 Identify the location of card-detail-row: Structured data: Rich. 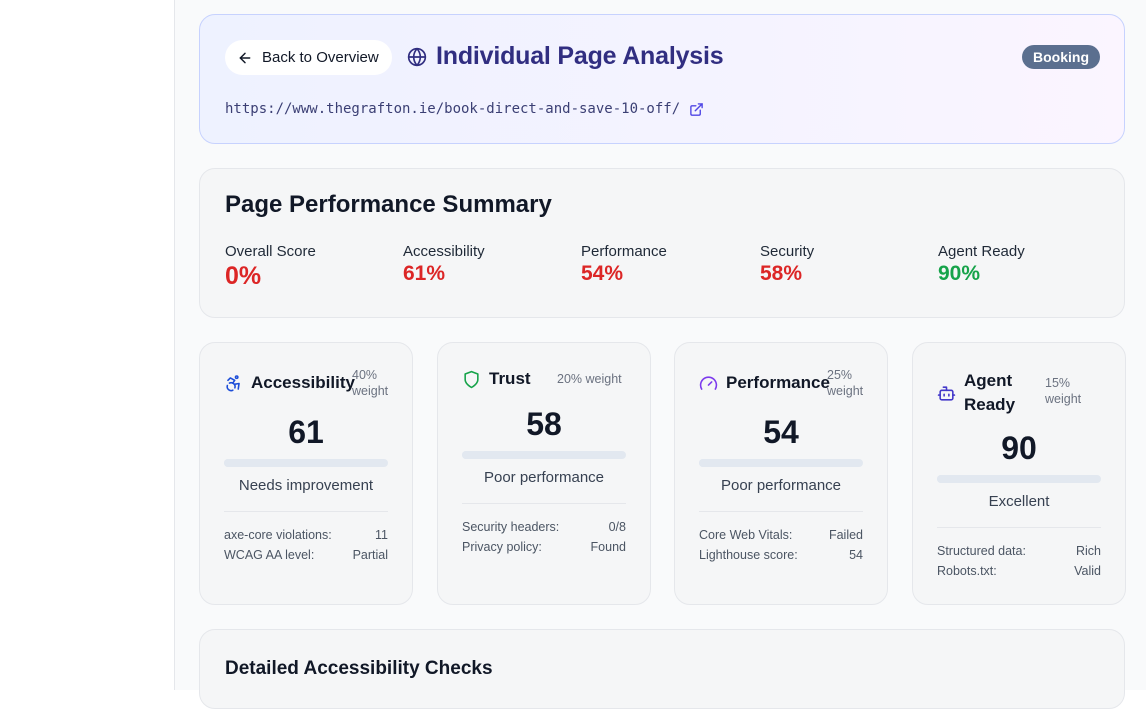
(1019, 551).